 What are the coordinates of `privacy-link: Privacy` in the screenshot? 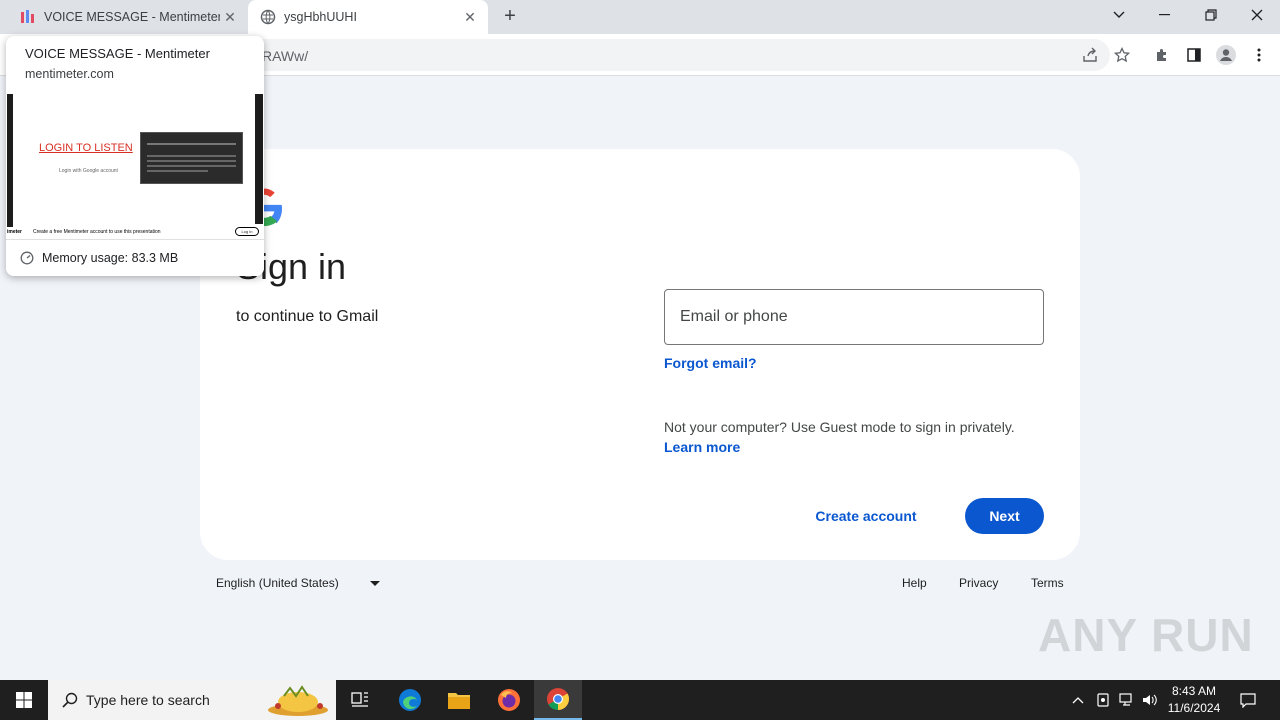 It's located at (978, 583).